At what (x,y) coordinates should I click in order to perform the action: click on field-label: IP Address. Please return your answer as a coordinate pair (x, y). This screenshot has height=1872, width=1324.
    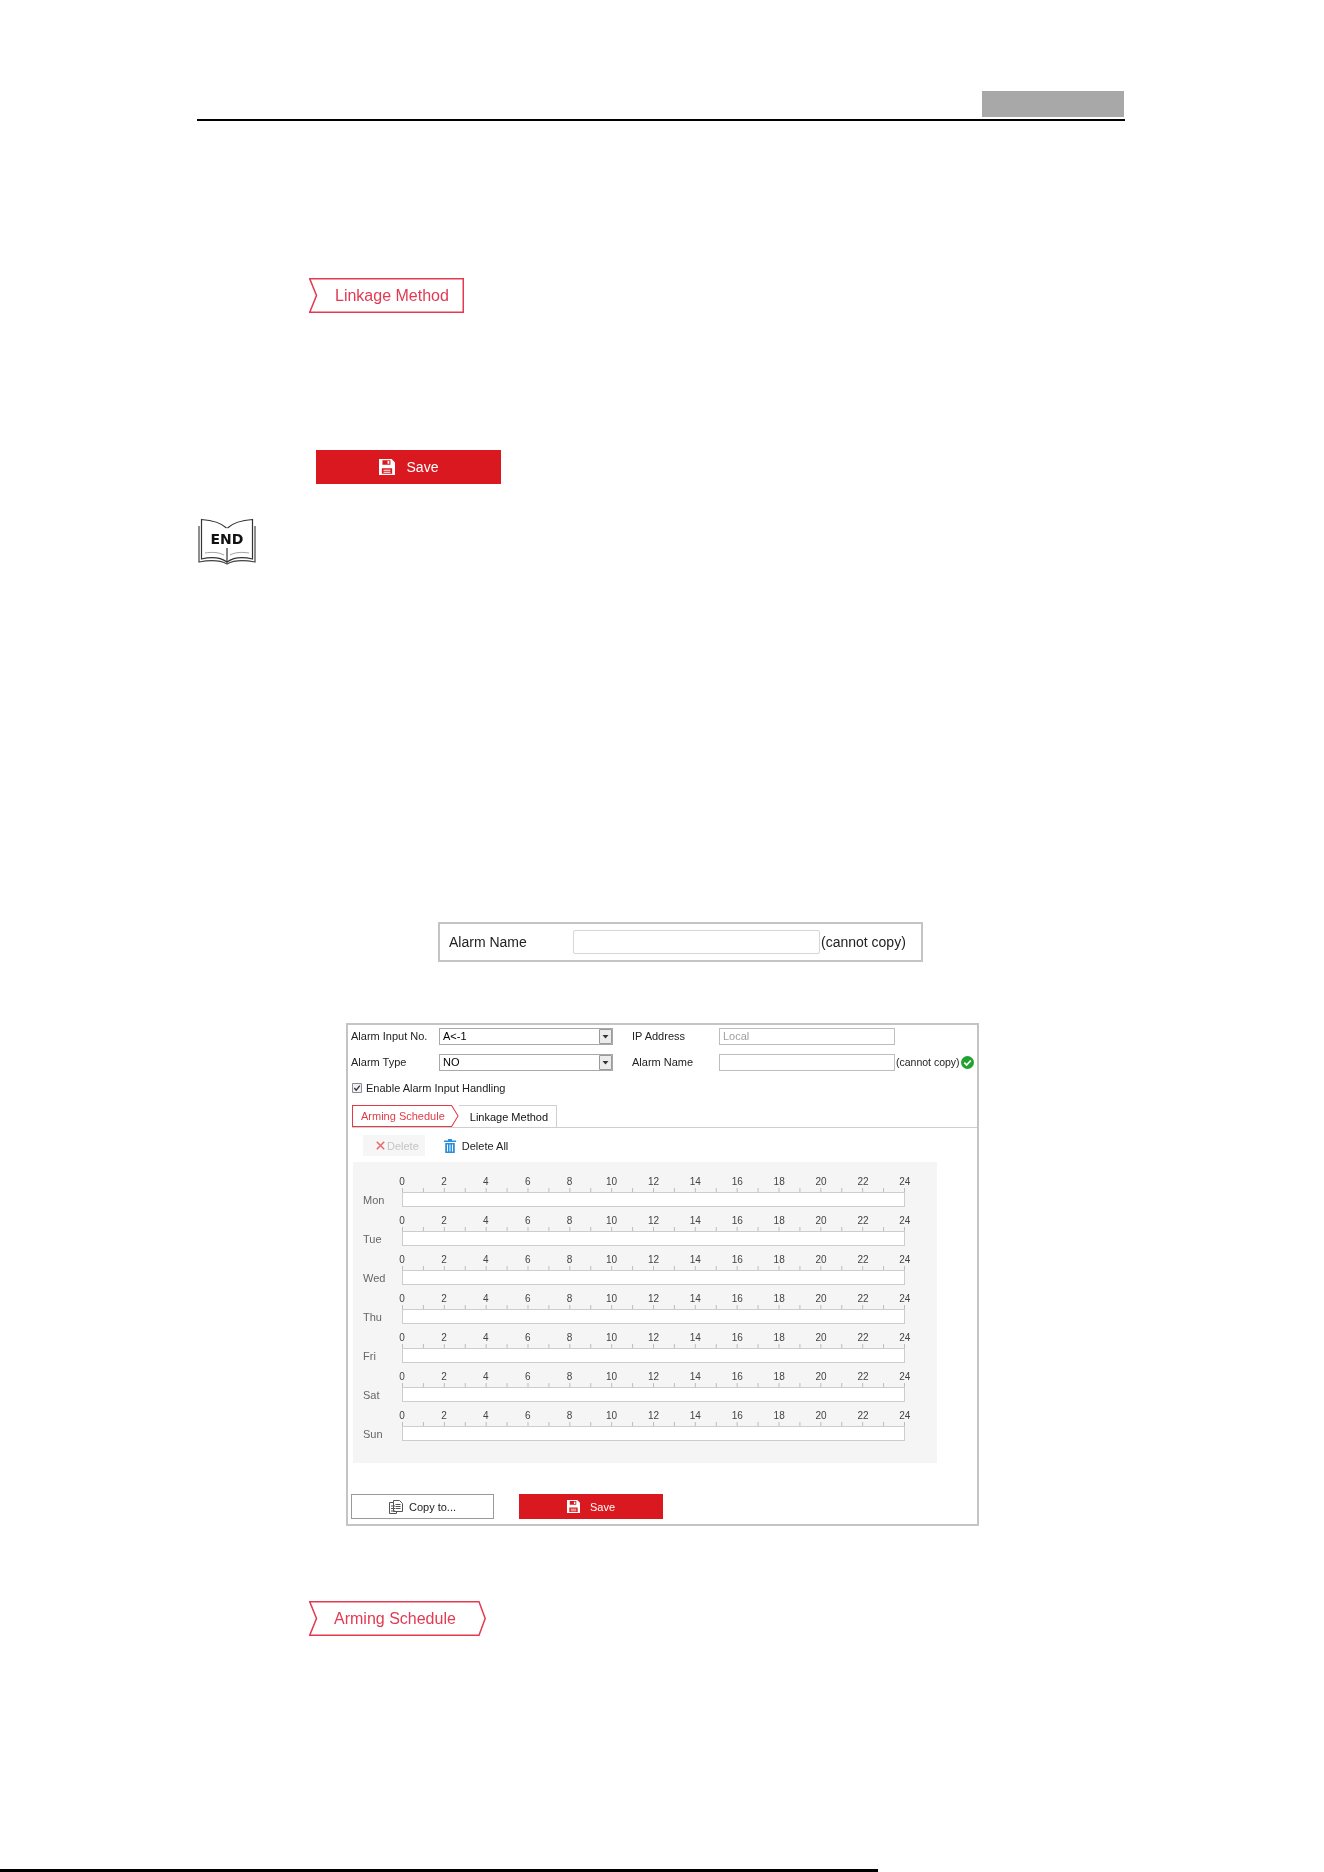
    Looking at the image, I should click on (659, 1036).